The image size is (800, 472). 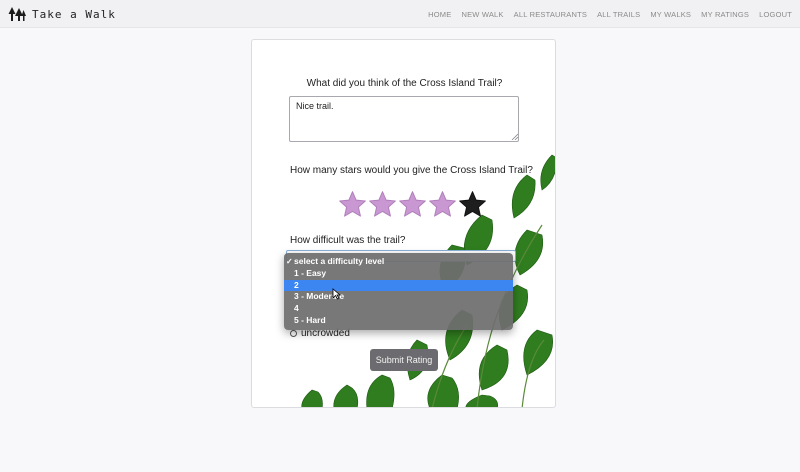 What do you see at coordinates (404, 360) in the screenshot?
I see `submit-rating-button: Submit Rating` at bounding box center [404, 360].